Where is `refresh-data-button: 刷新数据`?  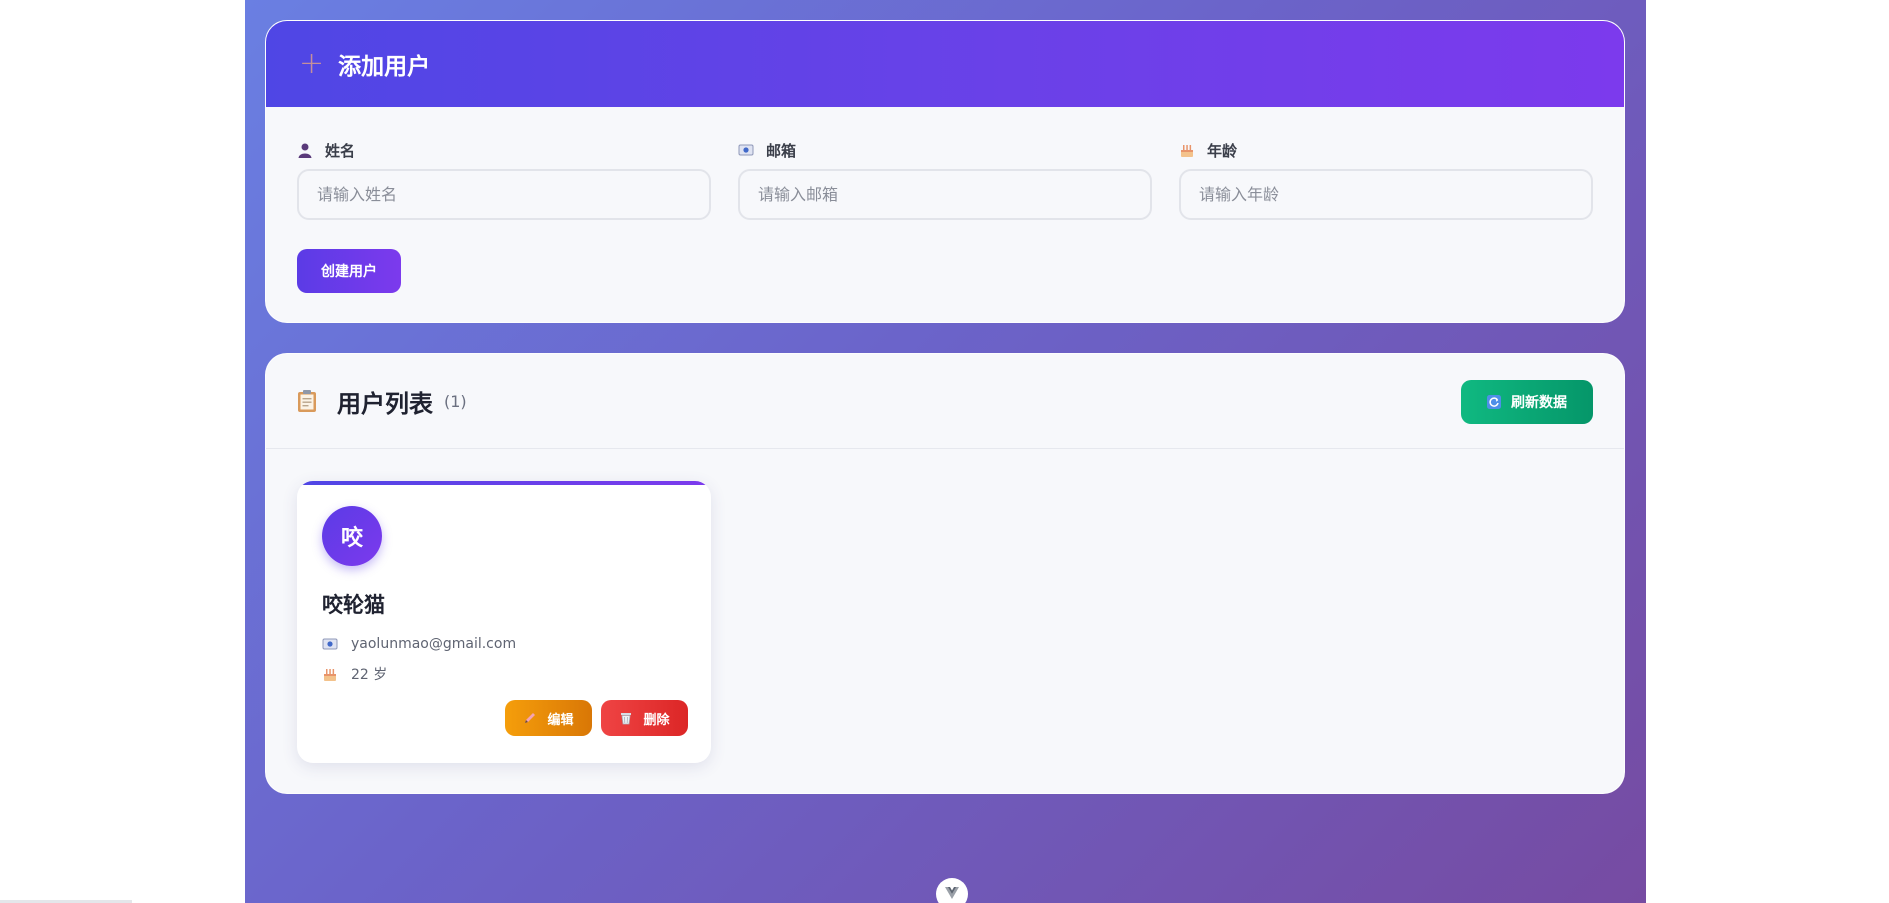
refresh-data-button: 刷新数据 is located at coordinates (1527, 402).